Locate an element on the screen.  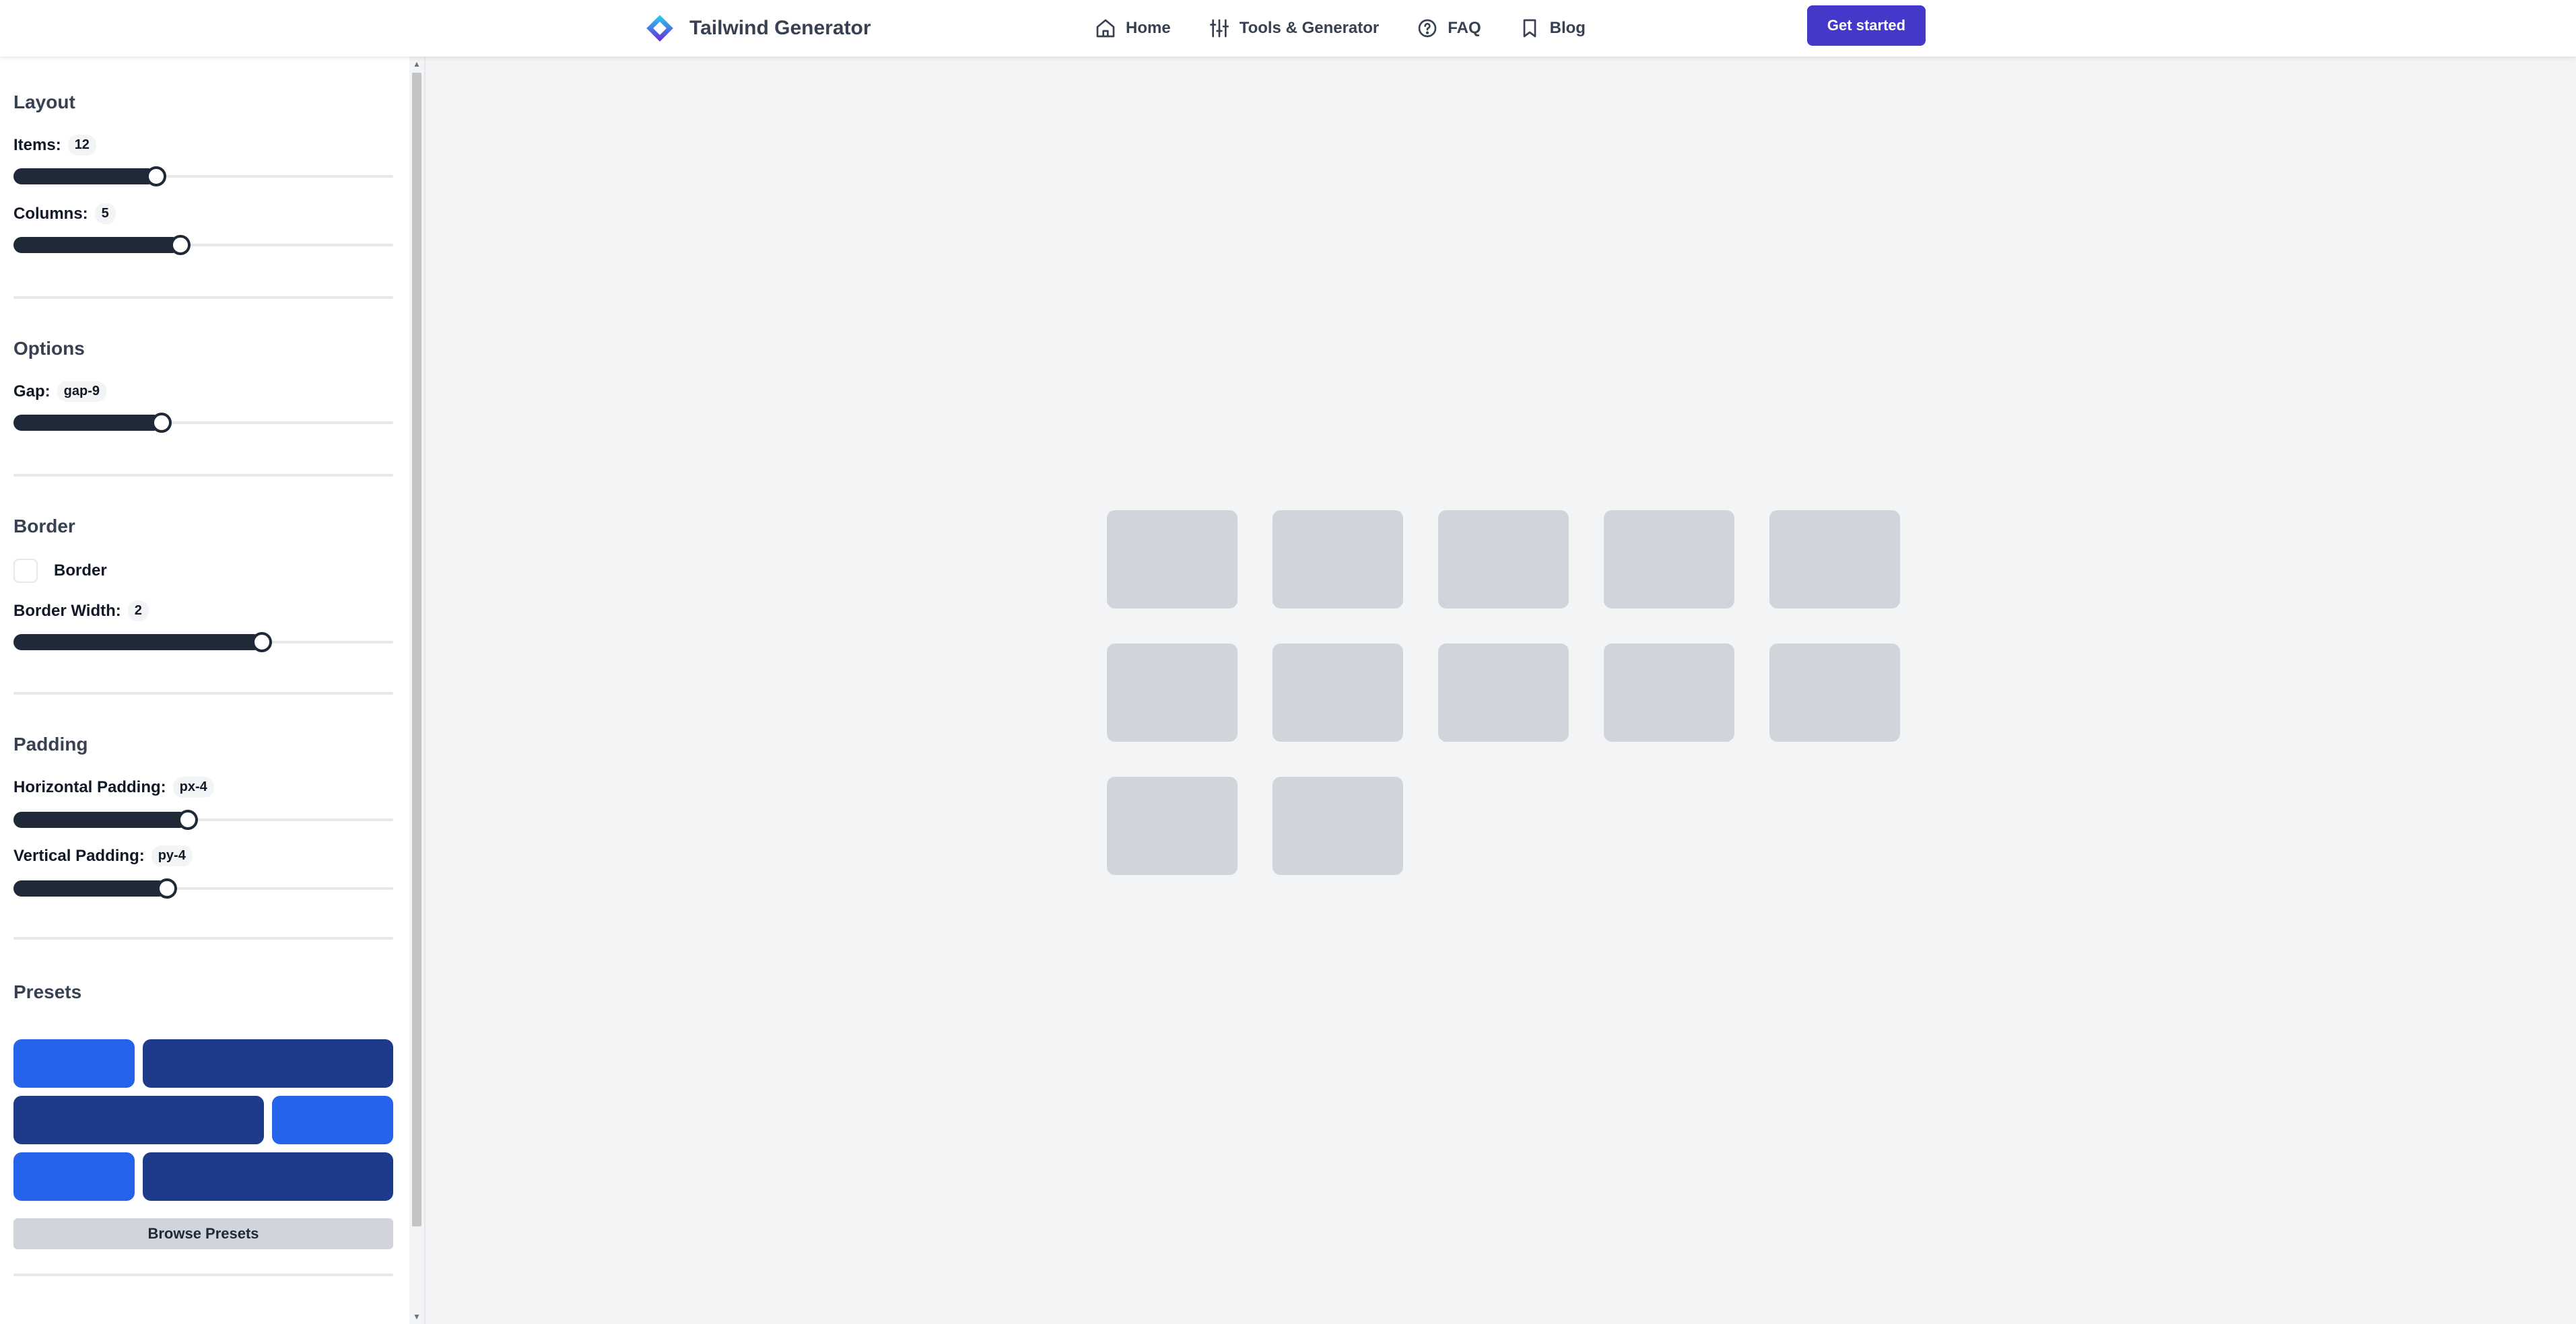
question-circle-icon is located at coordinates (1427, 28).